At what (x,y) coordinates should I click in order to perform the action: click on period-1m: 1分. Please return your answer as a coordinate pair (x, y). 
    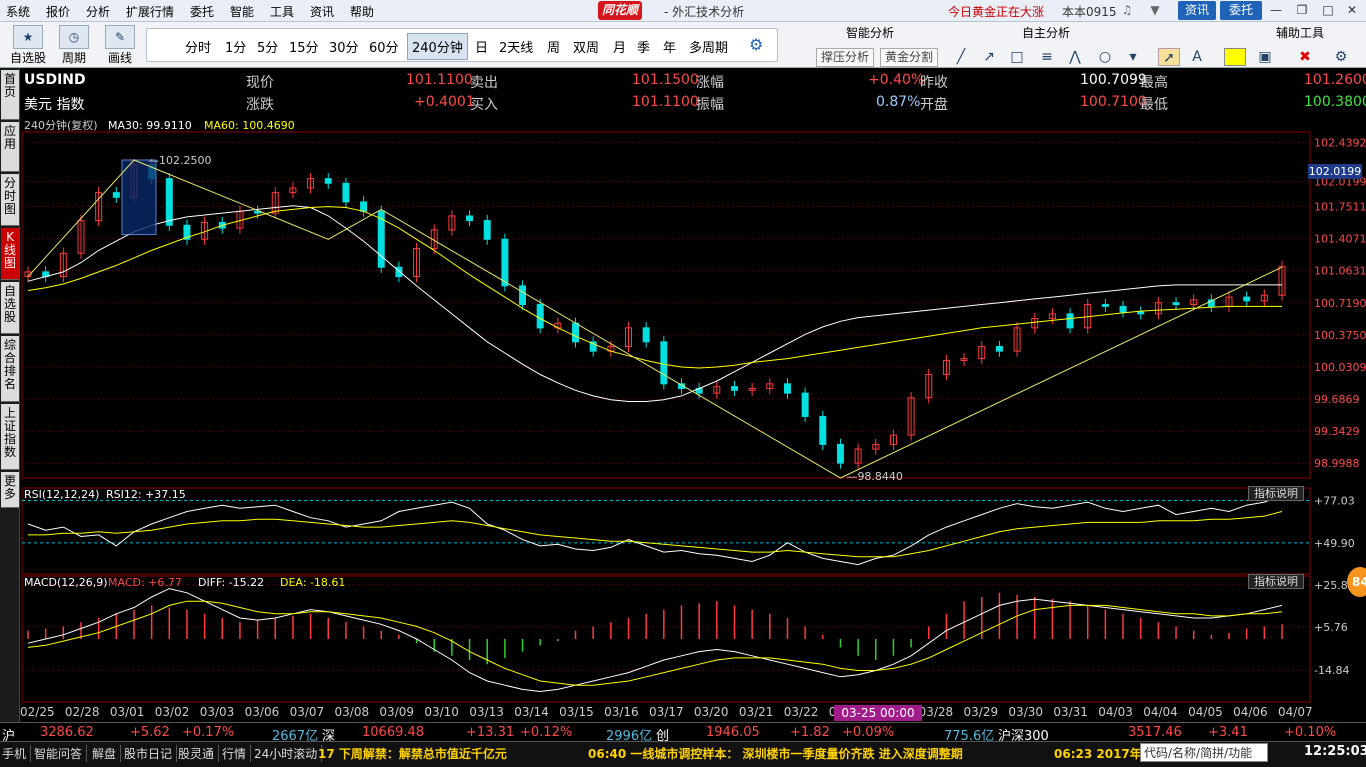
    Looking at the image, I should click on (235, 46).